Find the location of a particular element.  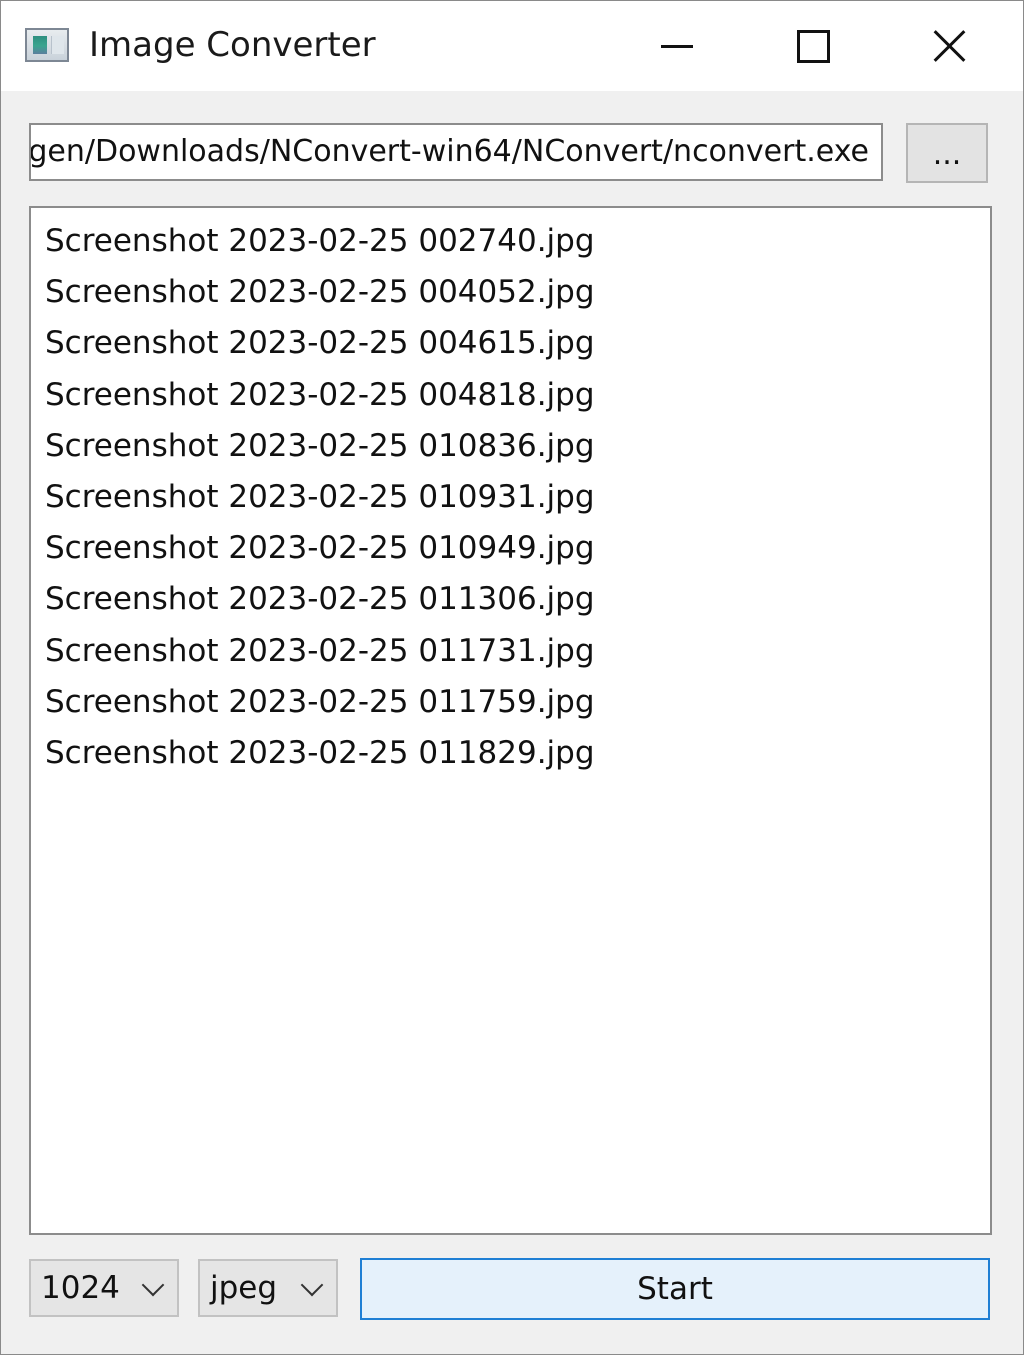

size-select: 1024 is located at coordinates (104, 1288).